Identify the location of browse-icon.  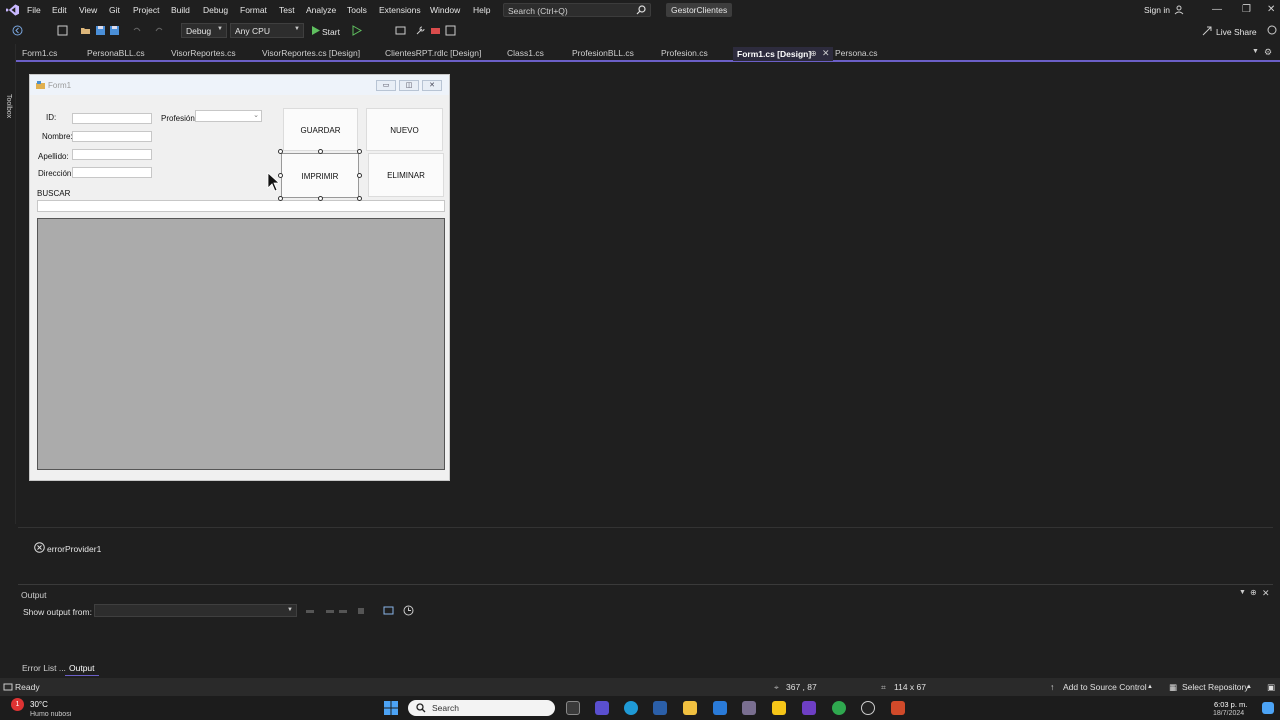
(400, 30).